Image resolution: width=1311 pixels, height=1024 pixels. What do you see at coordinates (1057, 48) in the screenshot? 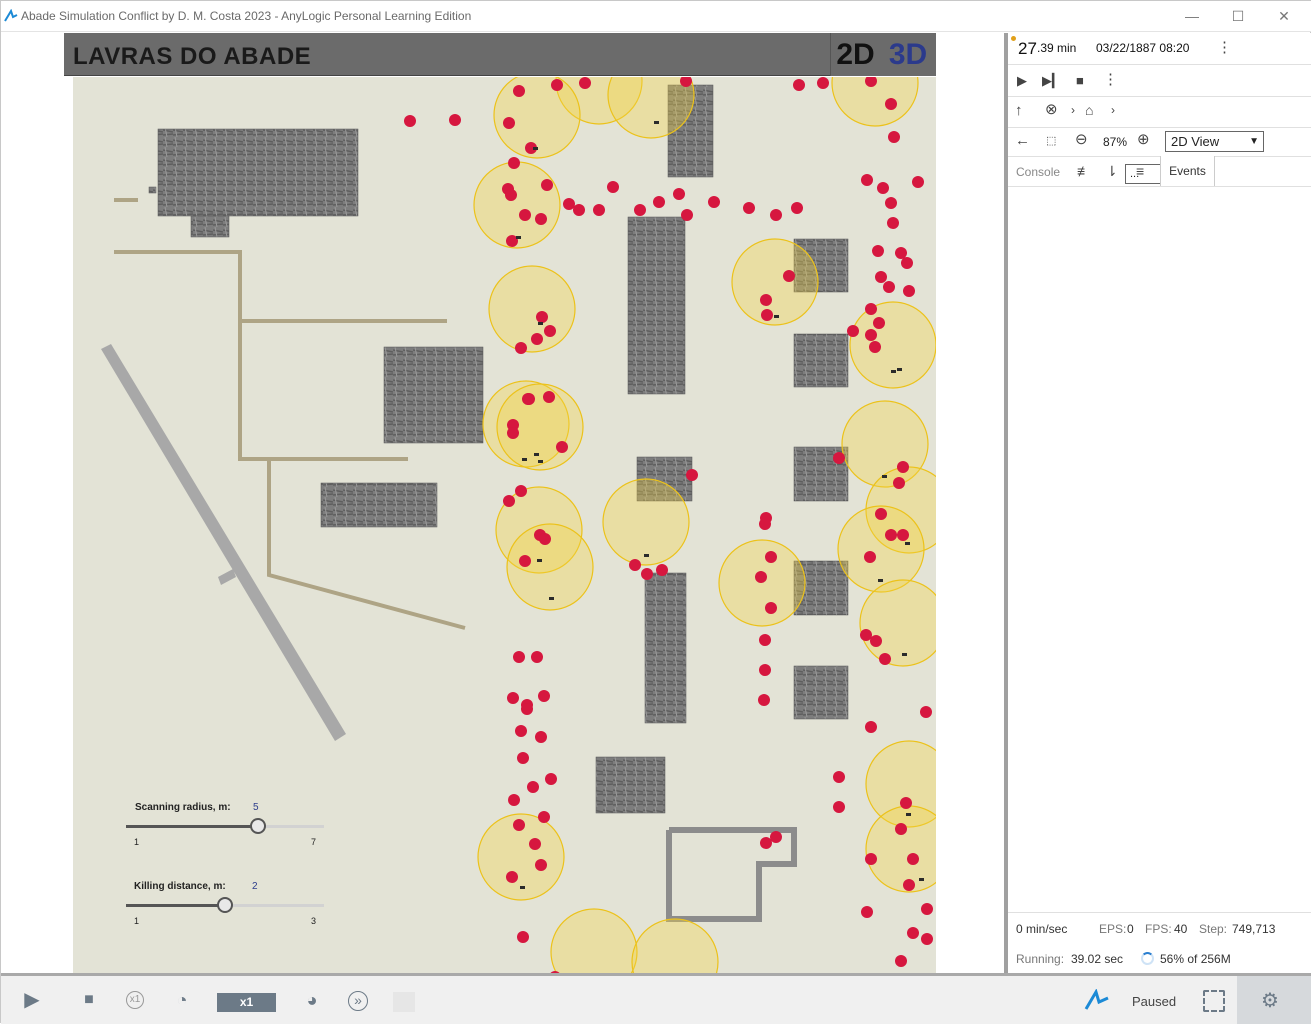
I see `model-time-decimals: .39 min` at bounding box center [1057, 48].